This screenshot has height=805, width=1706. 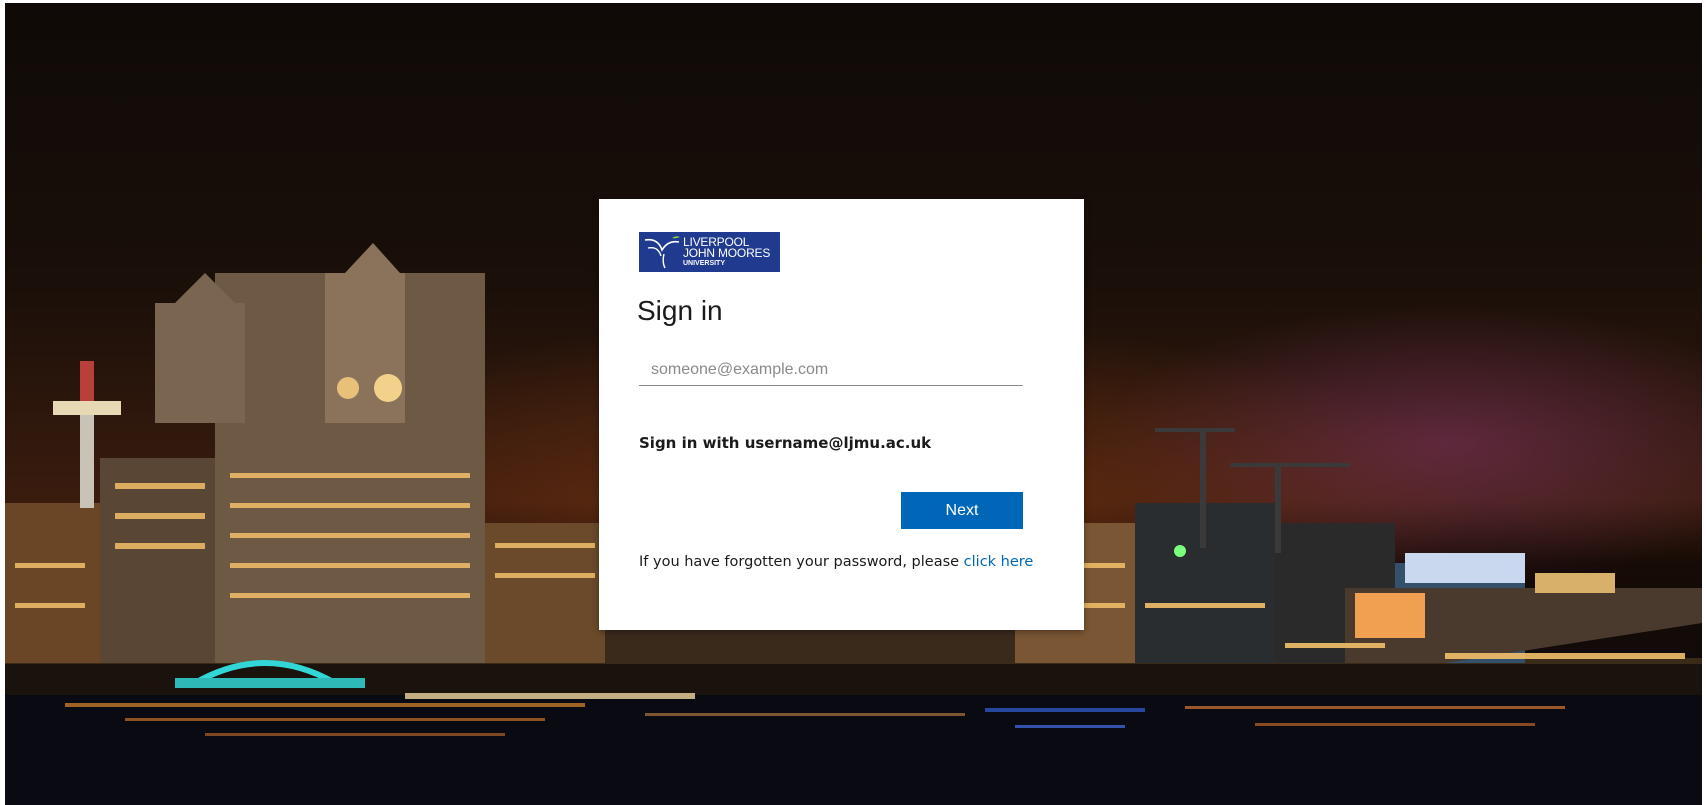 I want to click on bird-icon, so click(x=662, y=252).